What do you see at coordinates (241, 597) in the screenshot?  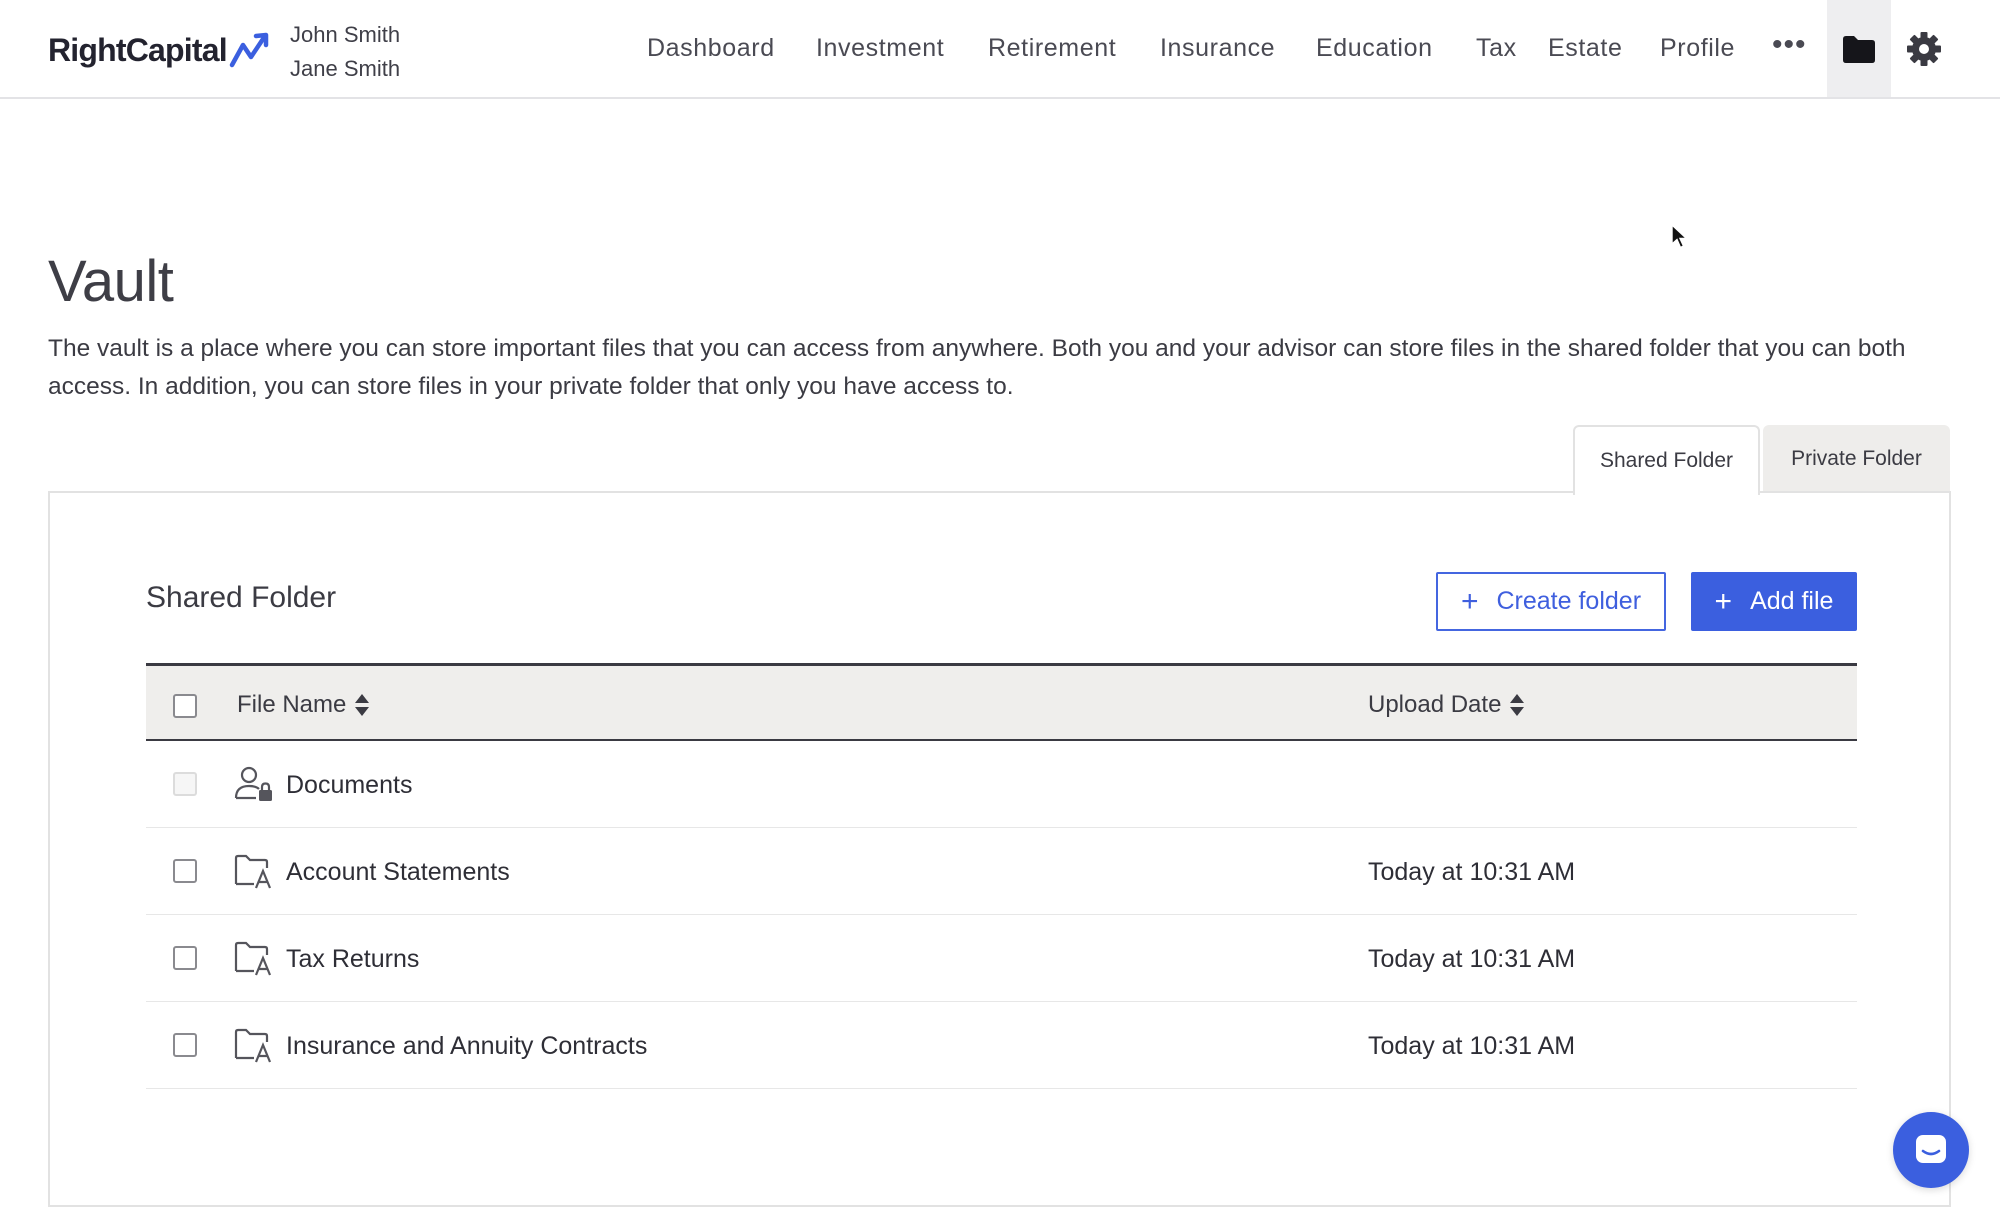 I see `panel-title: Shared Folder` at bounding box center [241, 597].